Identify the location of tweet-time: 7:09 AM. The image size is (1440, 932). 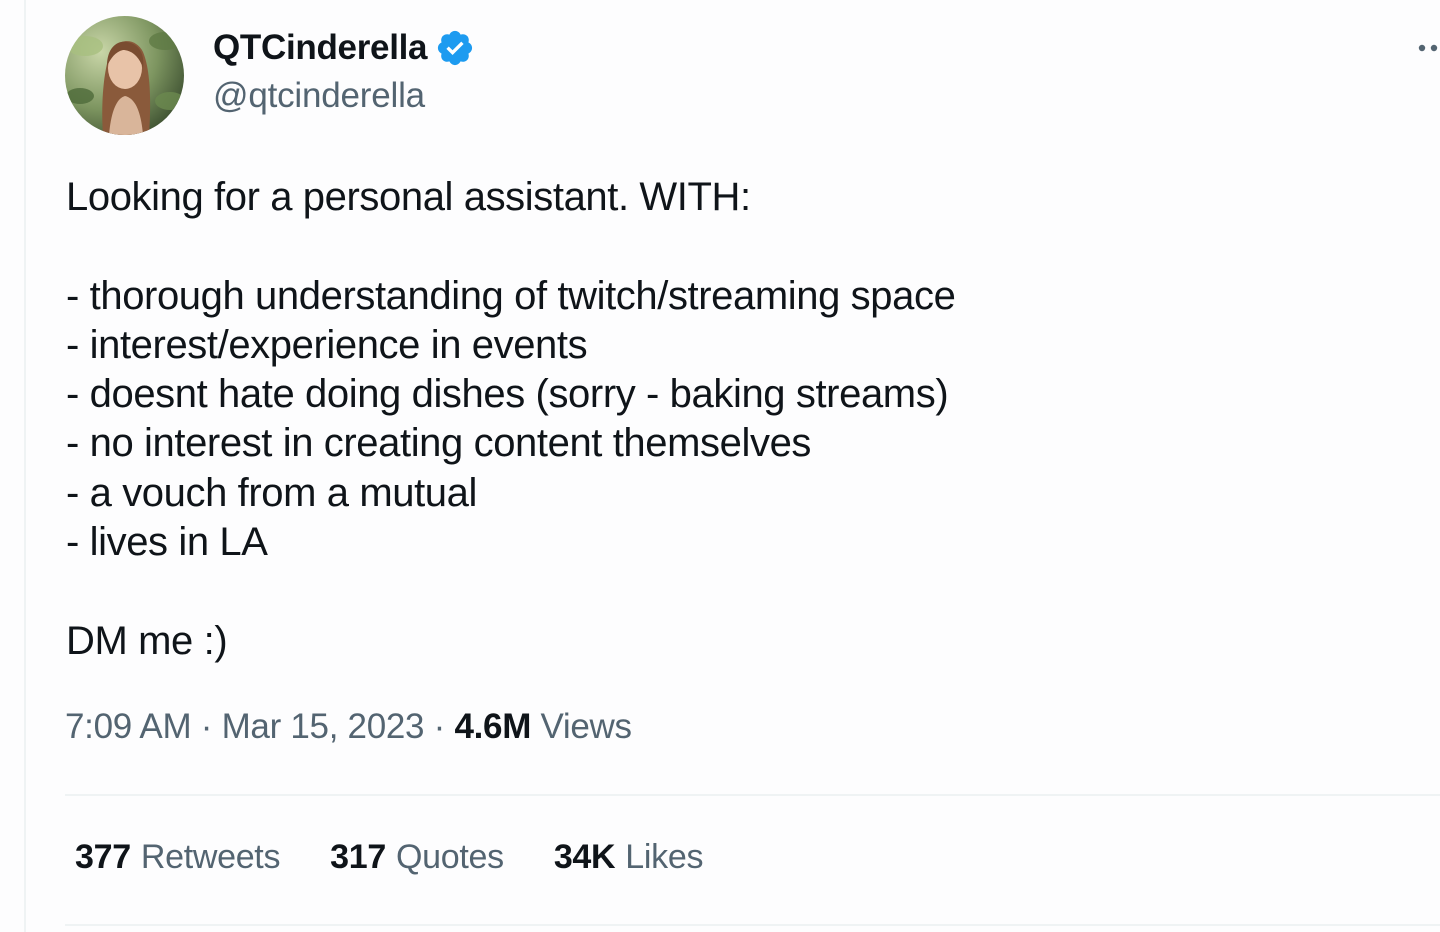
(128, 726).